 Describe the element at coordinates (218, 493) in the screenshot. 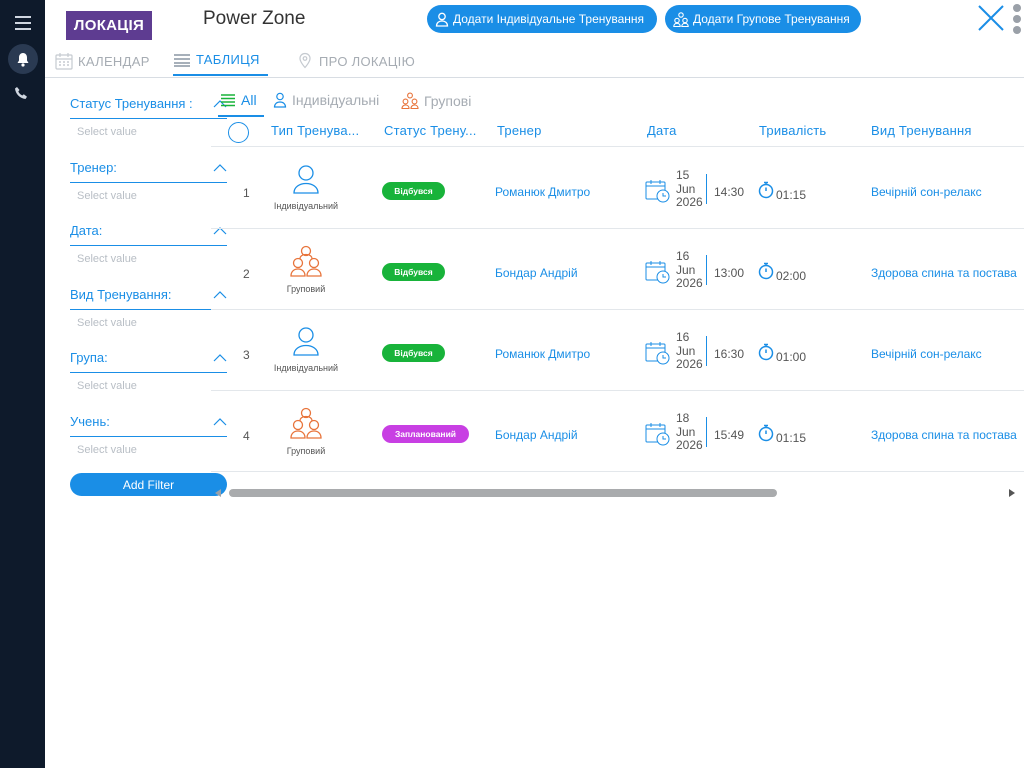

I see `scroll-left-arrow-icon` at that location.